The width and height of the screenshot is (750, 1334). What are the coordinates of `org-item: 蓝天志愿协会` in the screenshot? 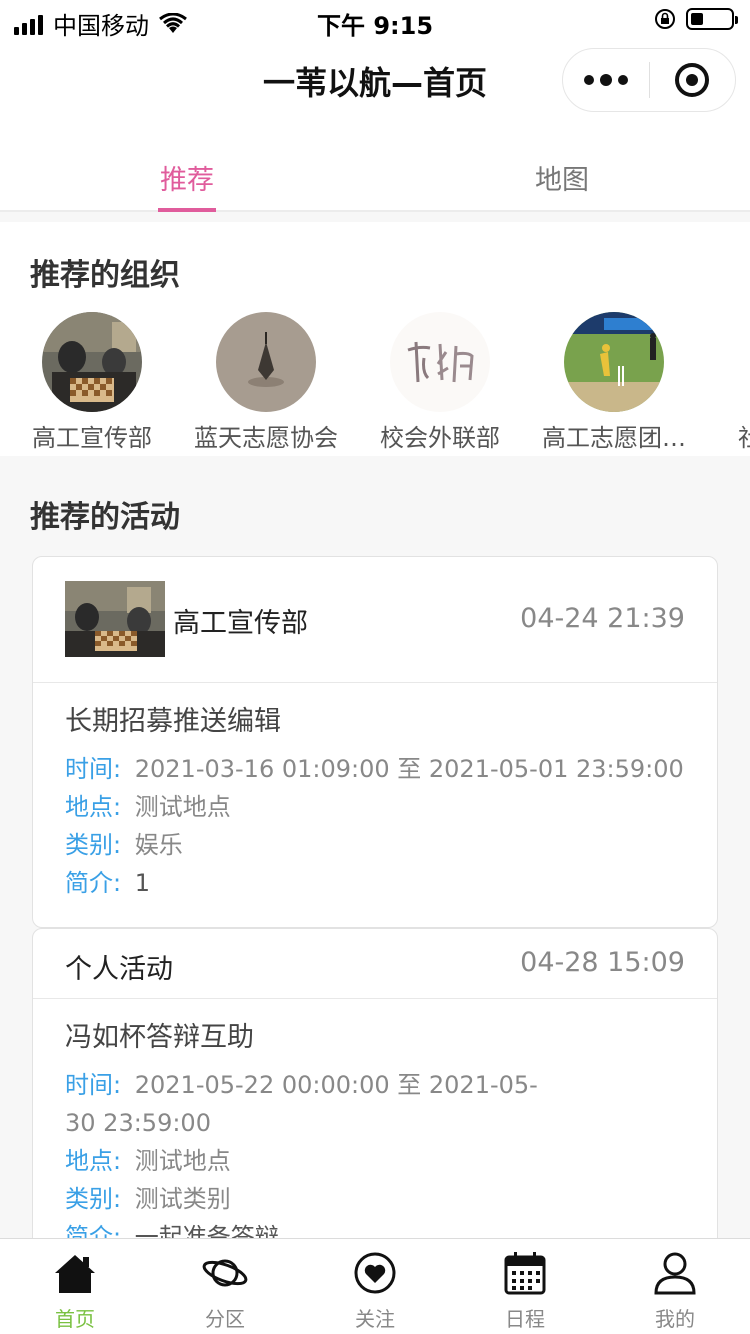 It's located at (266, 382).